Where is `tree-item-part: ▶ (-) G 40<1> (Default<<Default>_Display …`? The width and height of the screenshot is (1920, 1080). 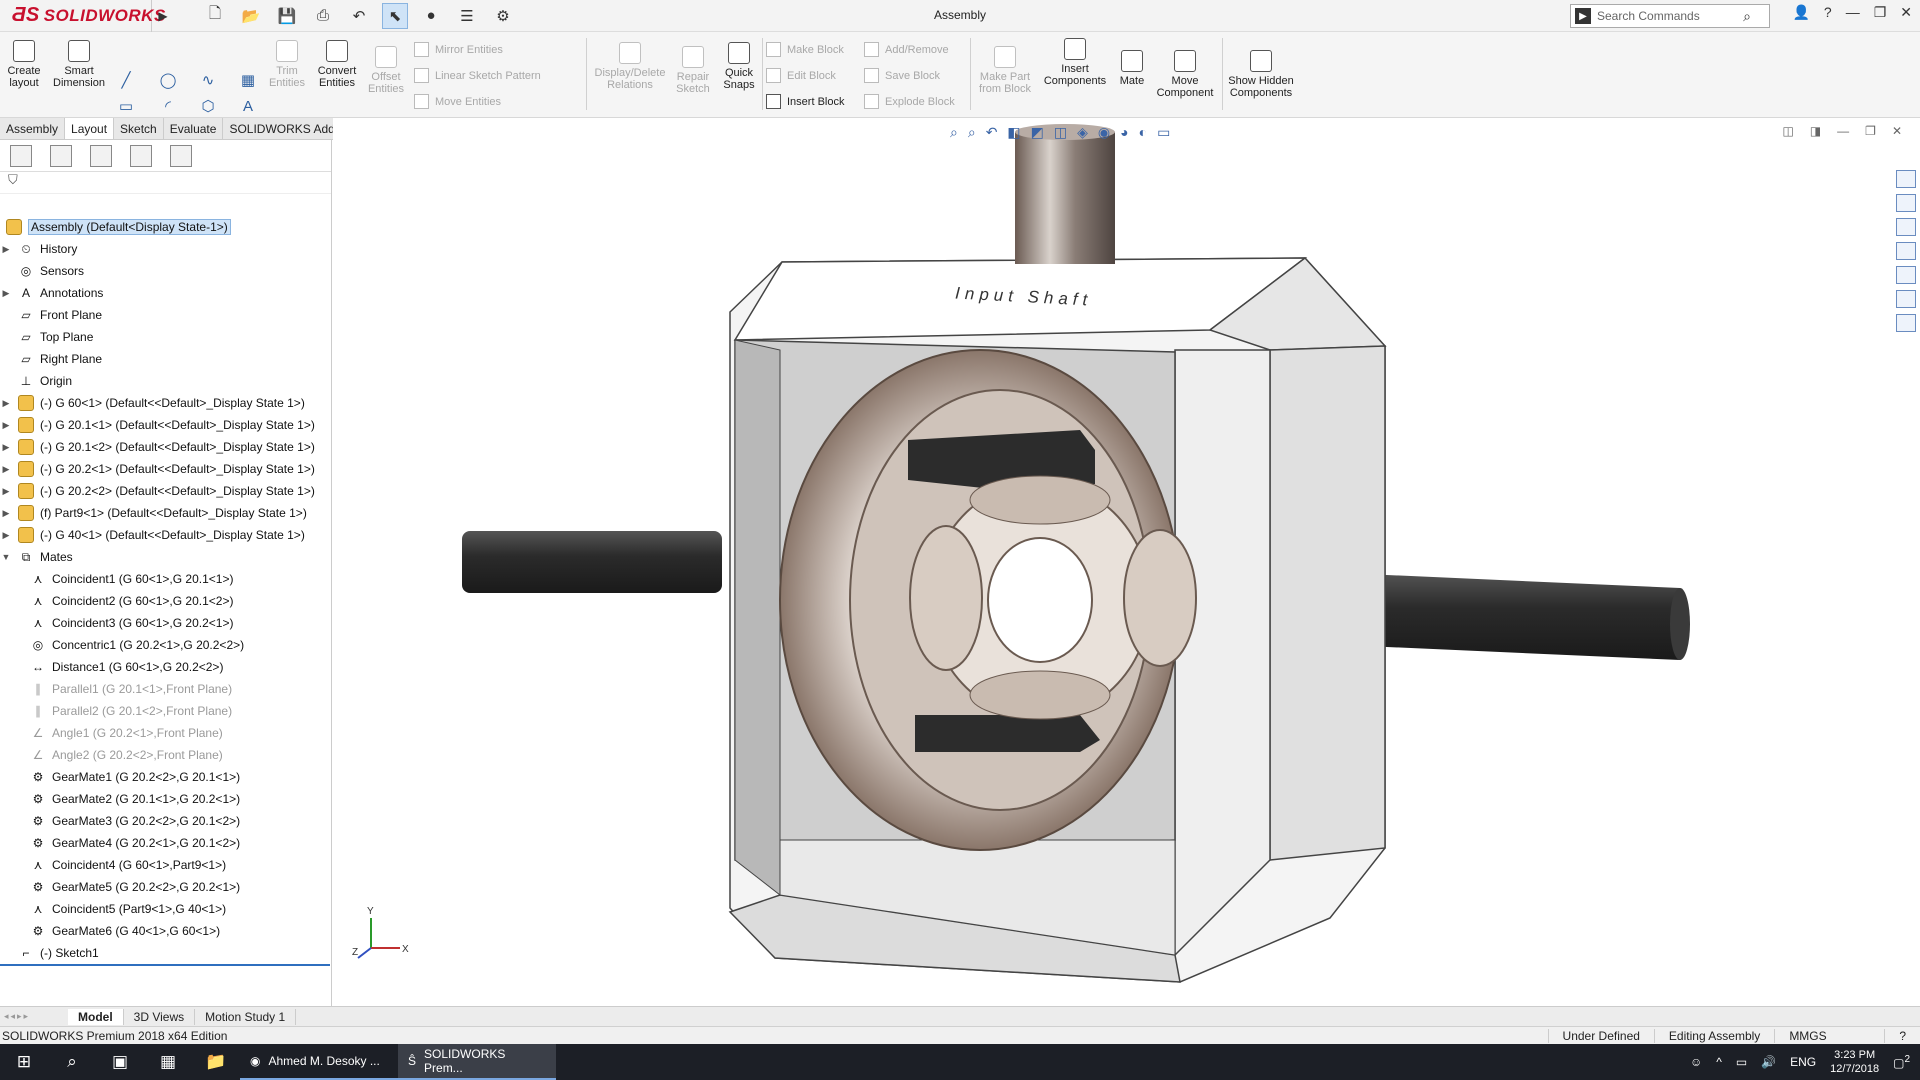
tree-item-part: ▶ (-) G 40<1> (Default<<Default>_Display … is located at coordinates (166, 535).